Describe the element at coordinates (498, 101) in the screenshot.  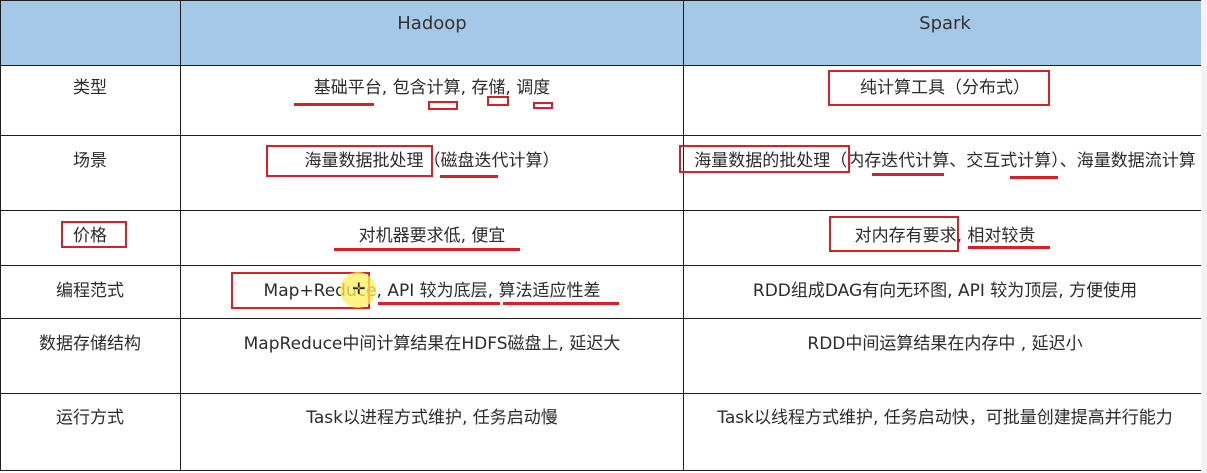
I see `annotation-box-storage` at that location.